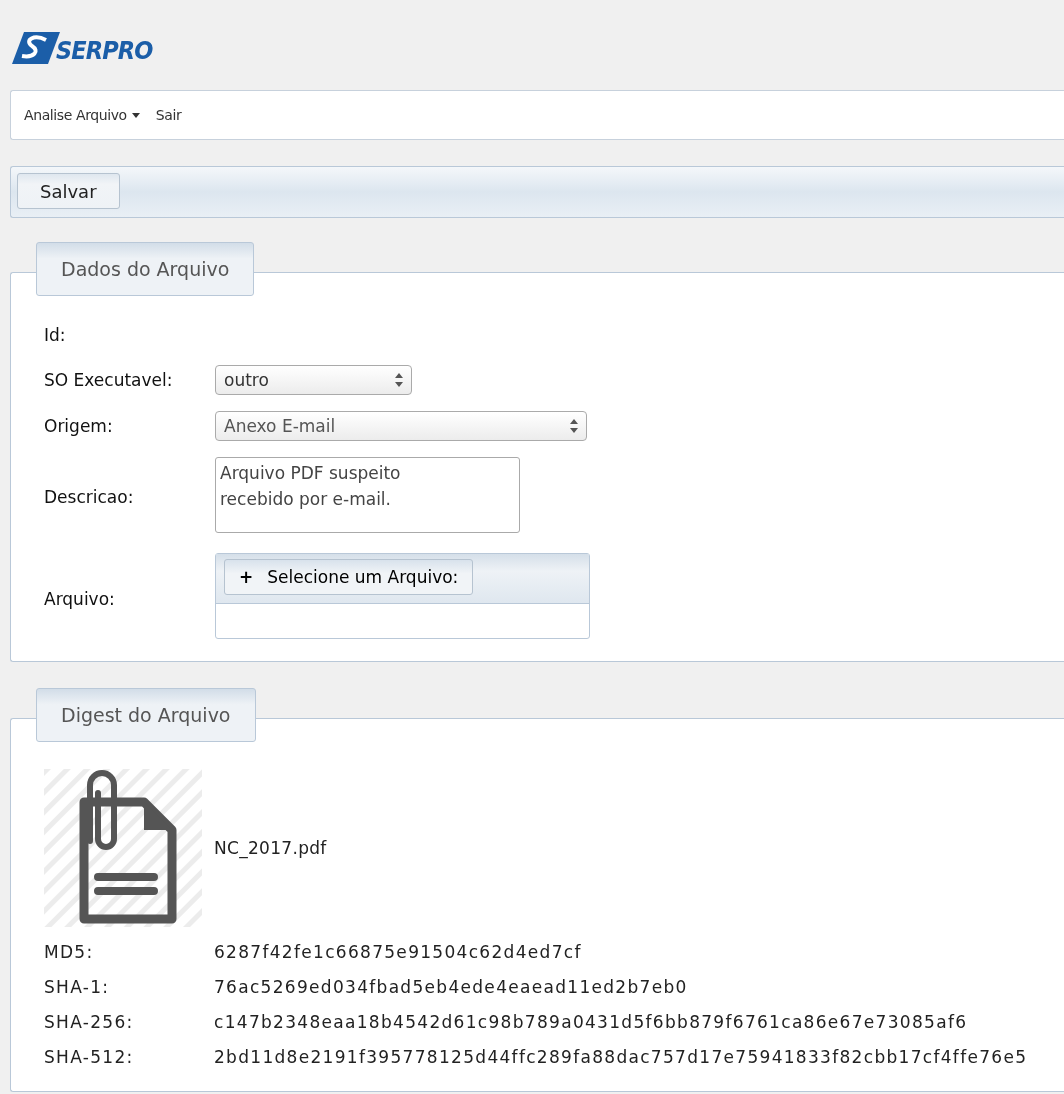 The image size is (1064, 1094). What do you see at coordinates (398, 952) in the screenshot?
I see `hash-value: 6287f42fe1c66875e91504c62d4ed7cf` at bounding box center [398, 952].